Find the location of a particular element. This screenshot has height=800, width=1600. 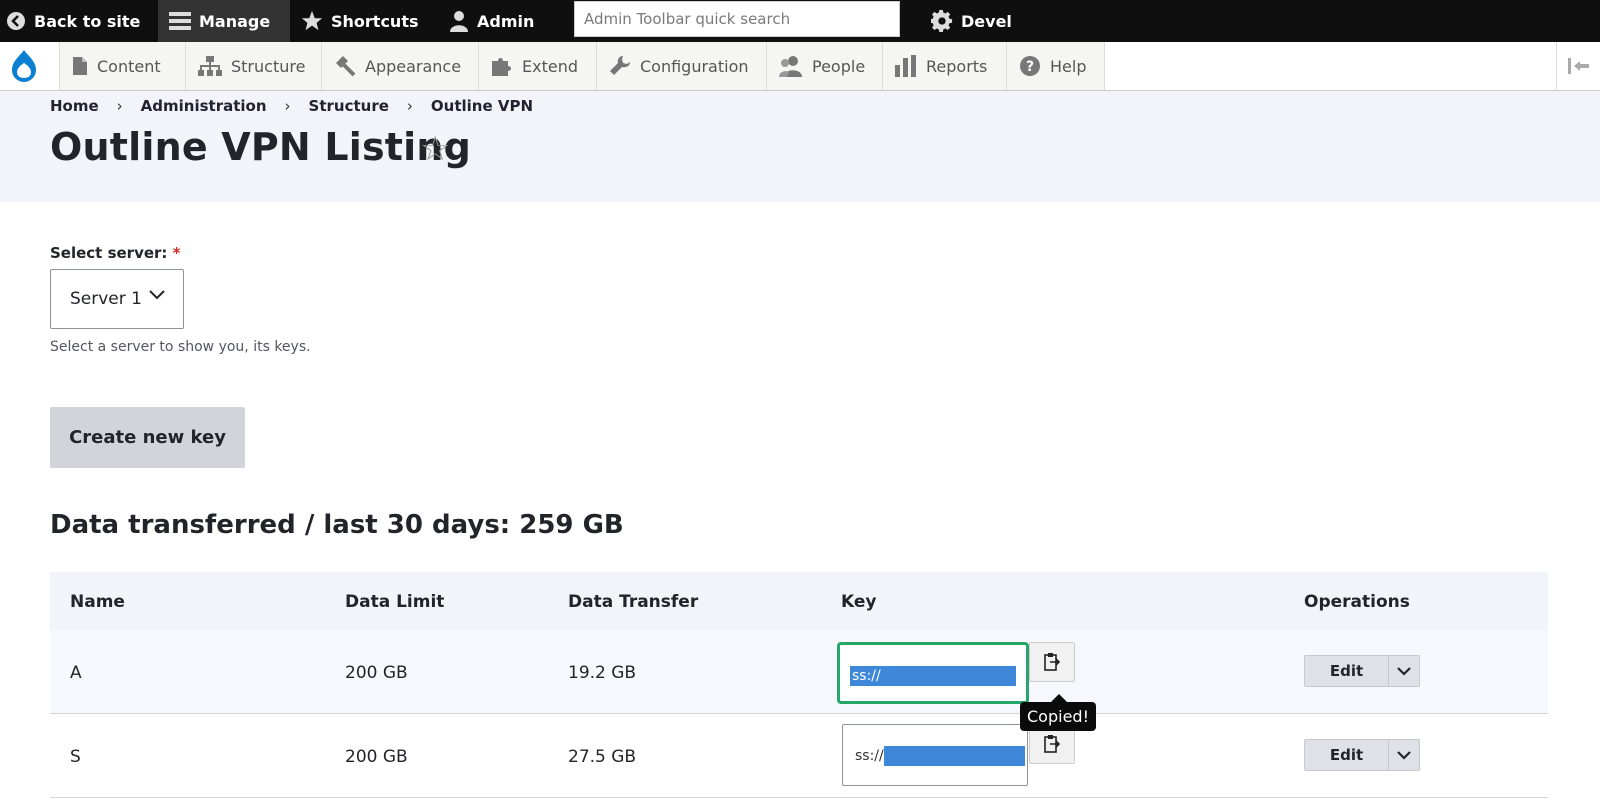

breadcrumb-home: Home is located at coordinates (74, 106).